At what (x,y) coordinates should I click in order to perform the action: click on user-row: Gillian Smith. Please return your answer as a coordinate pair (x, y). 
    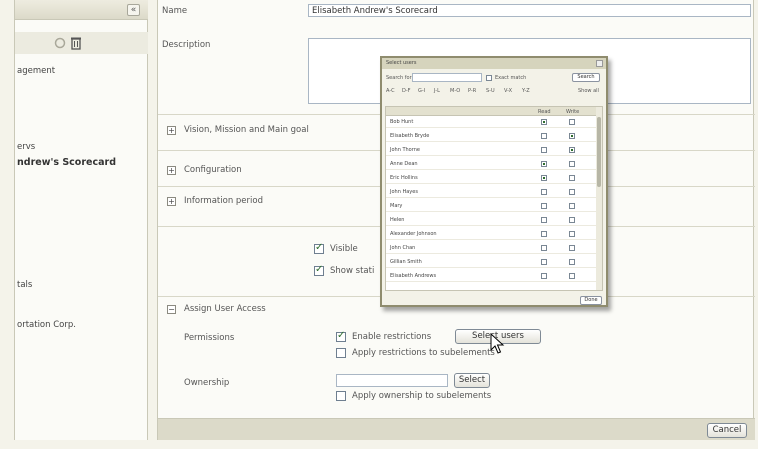
    Looking at the image, I should click on (491, 262).